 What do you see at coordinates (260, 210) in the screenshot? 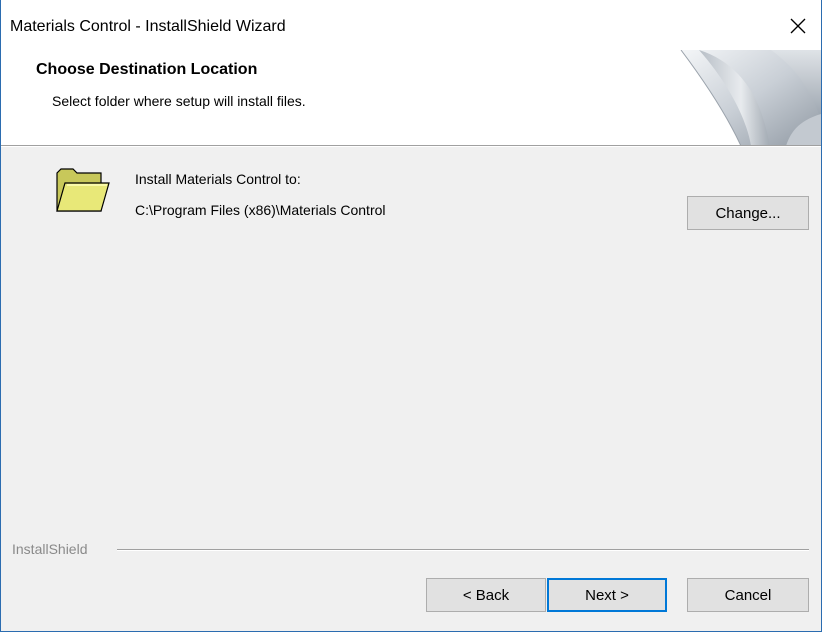
I see `destination-path: C:\Program Files (x86)\Materials Control` at bounding box center [260, 210].